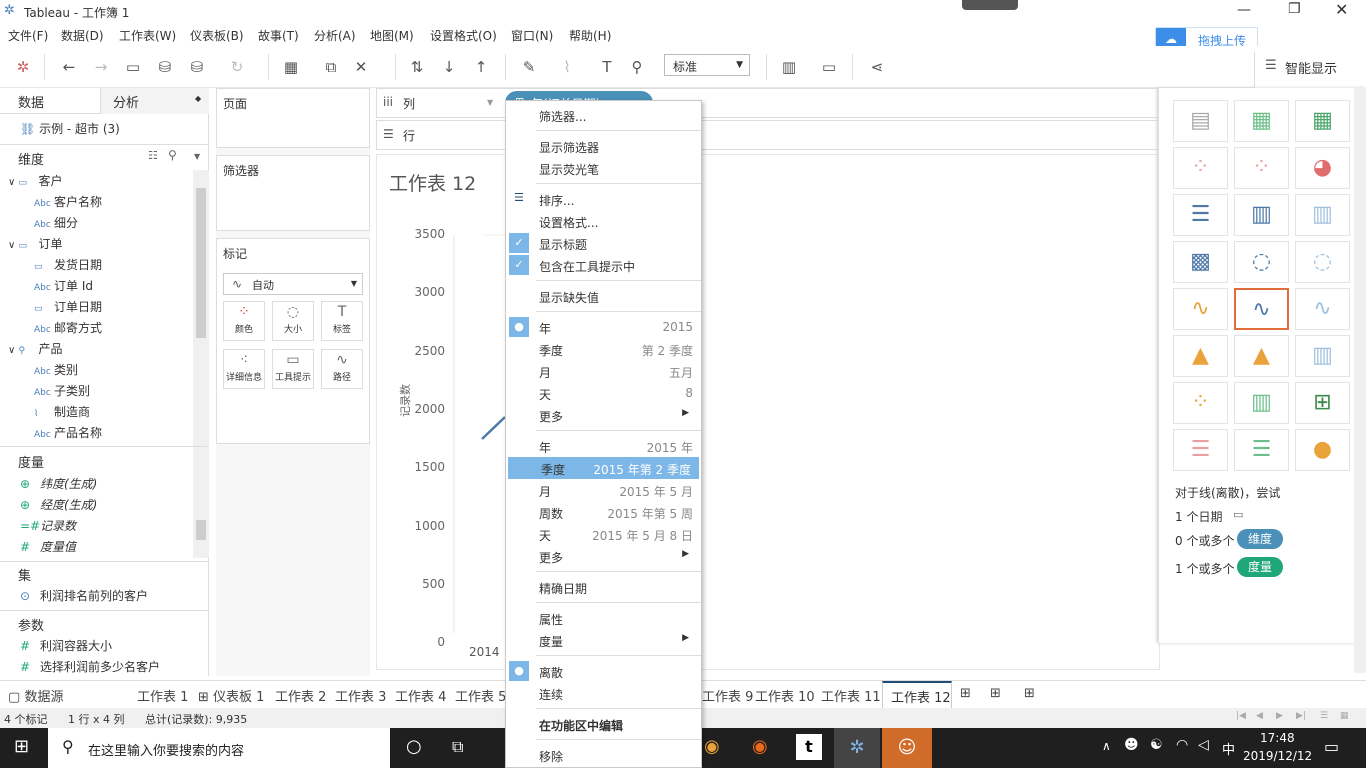 Image resolution: width=1366 pixels, height=768 pixels. What do you see at coordinates (1261, 262) in the screenshot?
I see `circle-view-icon: ◌` at bounding box center [1261, 262].